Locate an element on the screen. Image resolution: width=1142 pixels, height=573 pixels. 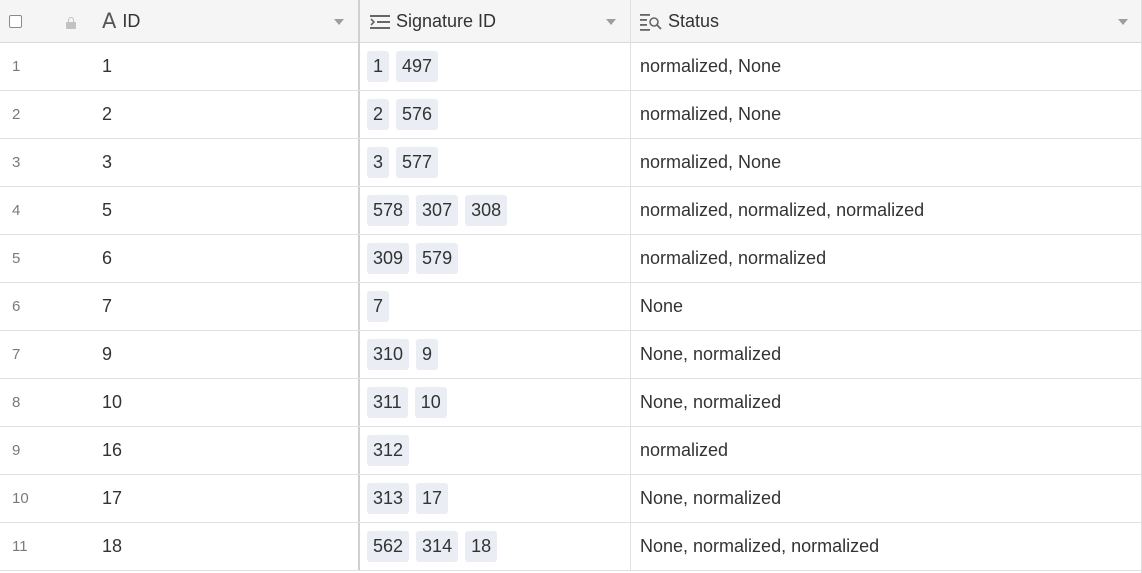
cell-signature-id: 578 307 308 is located at coordinates (495, 210).